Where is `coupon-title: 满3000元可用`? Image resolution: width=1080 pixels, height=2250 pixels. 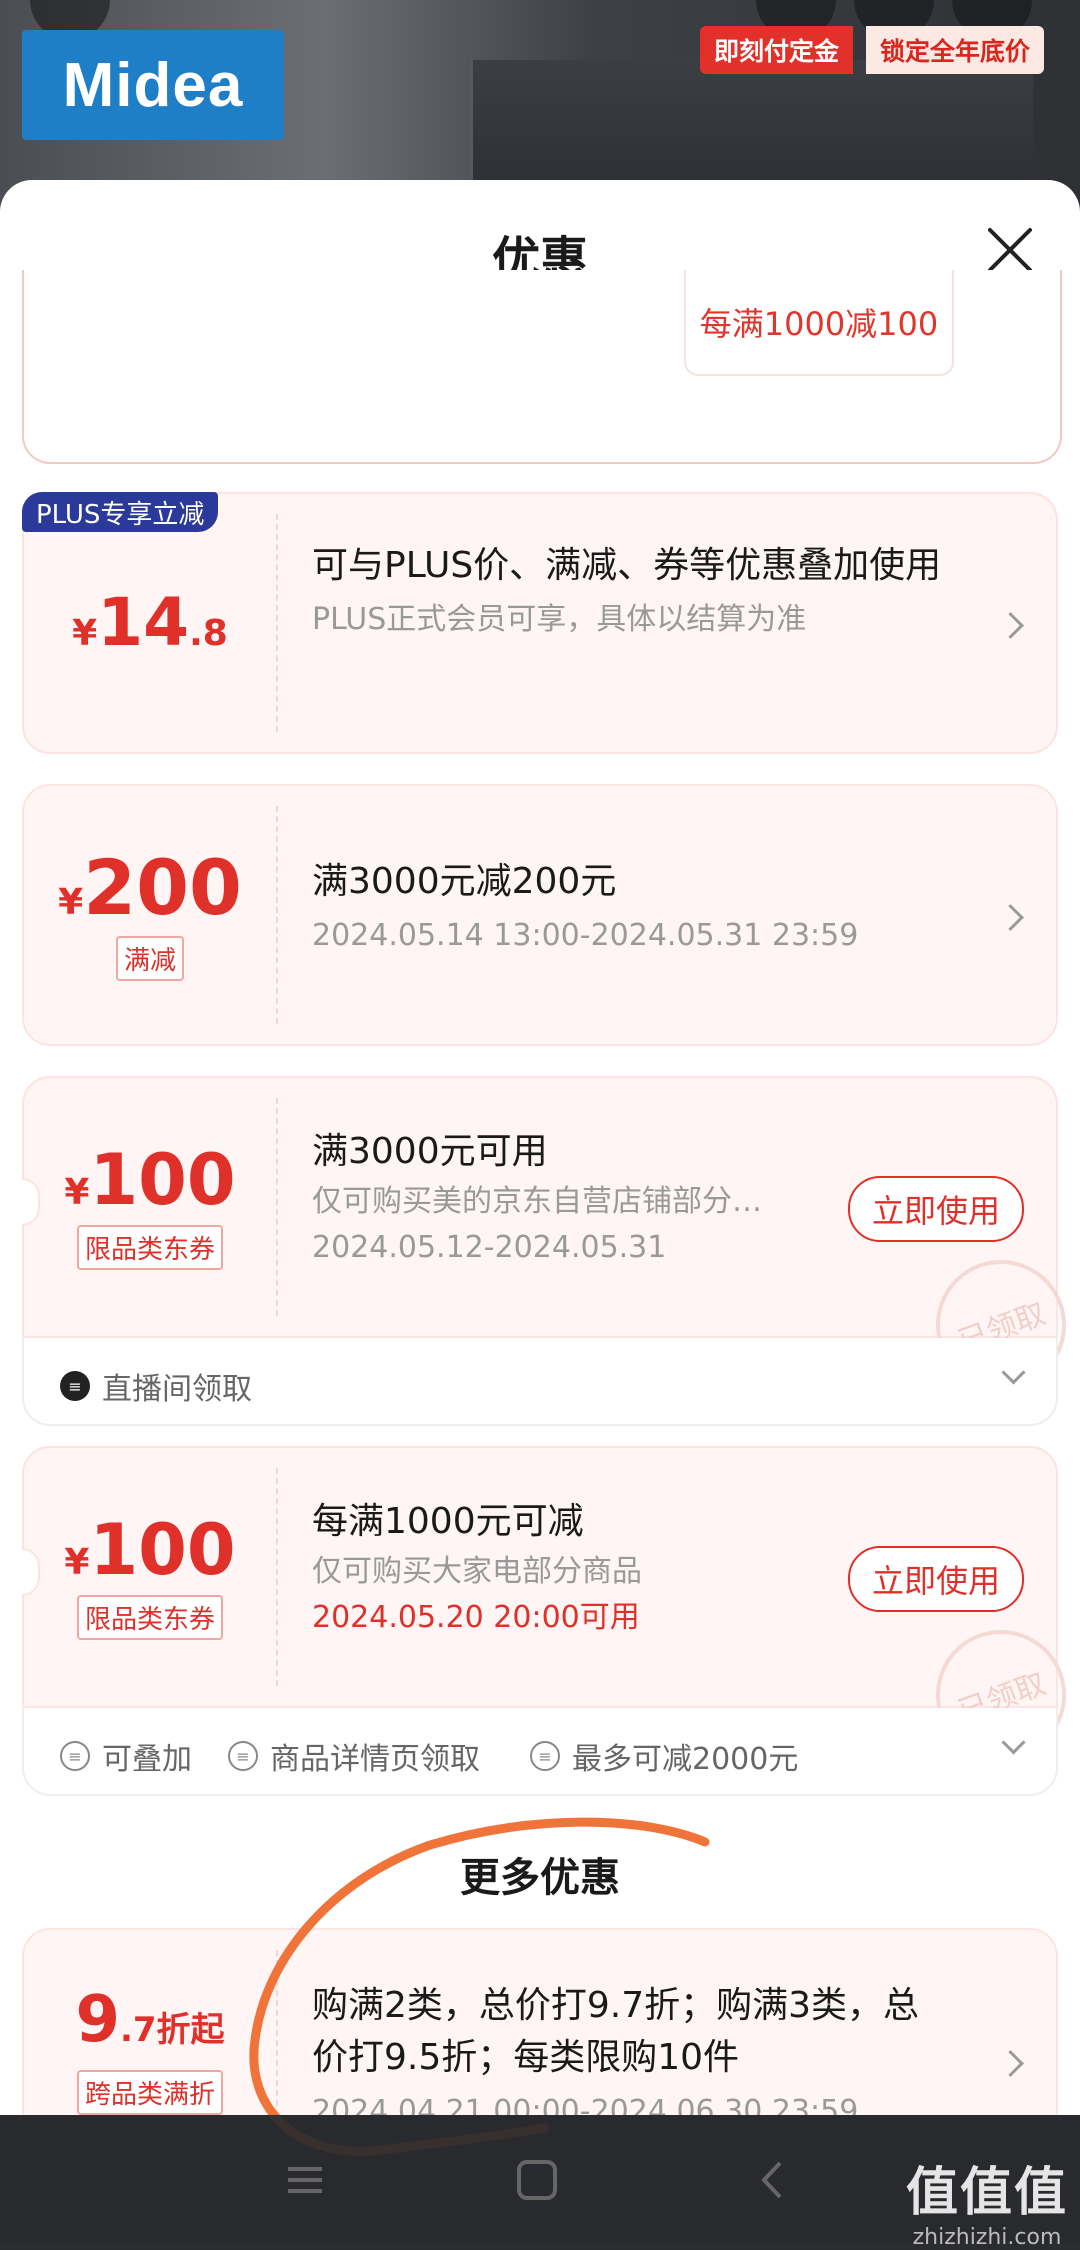
coupon-title: 满3000元可用 is located at coordinates (430, 1151).